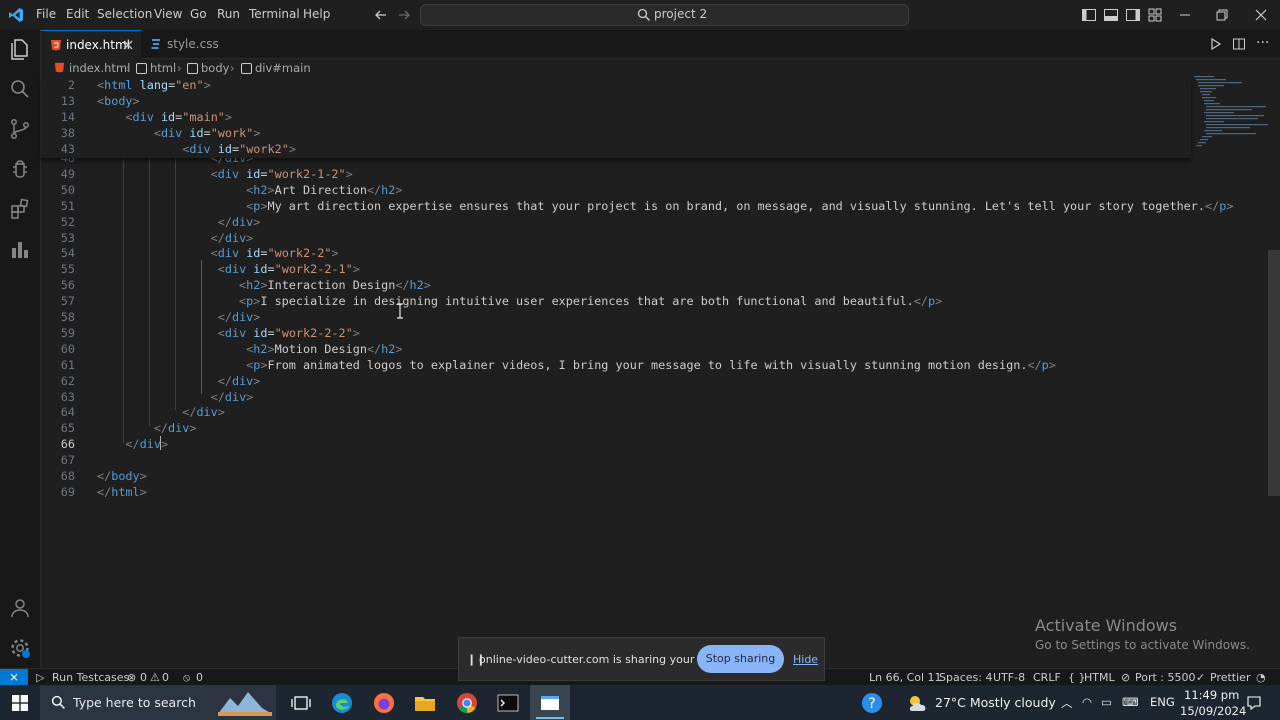 The height and width of the screenshot is (720, 1280). Describe the element at coordinates (1099, 677) in the screenshot. I see `language-mode: HTML` at that location.